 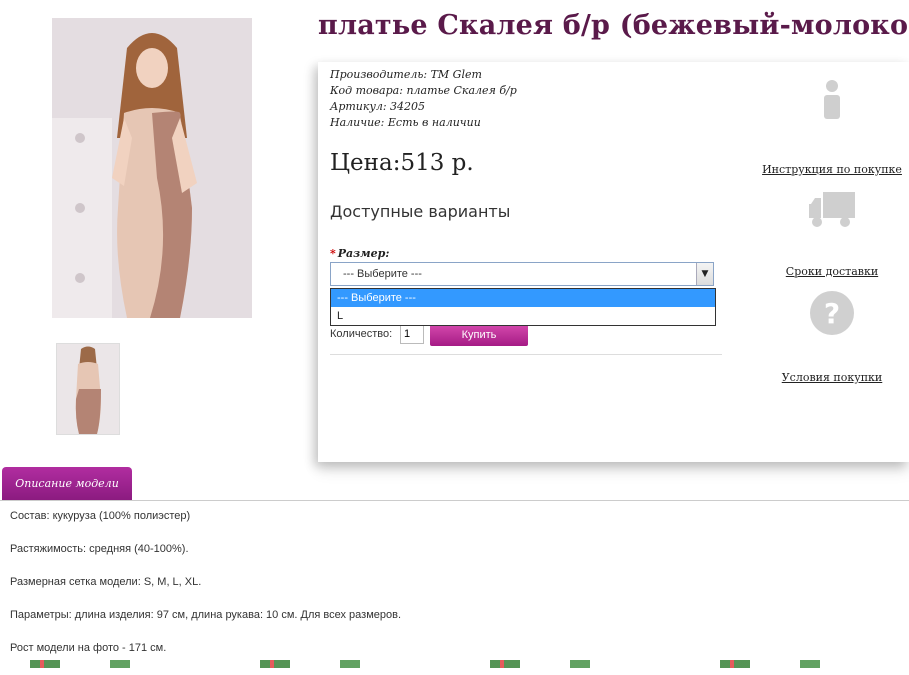 I want to click on meta-availability: Наличие: Есть в наличии, so click(x=423, y=123).